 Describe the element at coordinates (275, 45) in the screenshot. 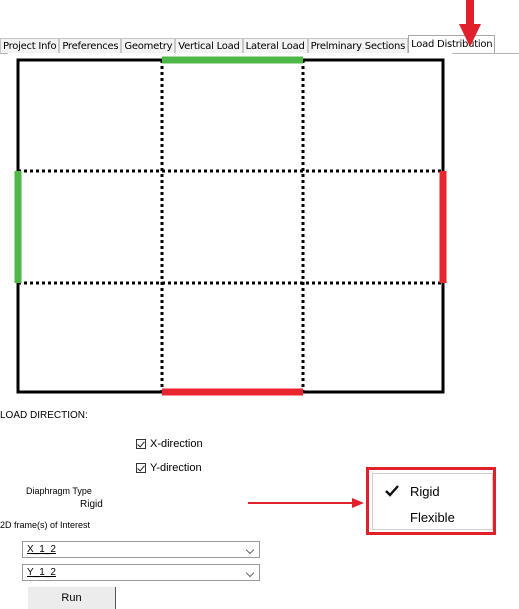

I see `tab-lateral-load: Lateral Load` at that location.